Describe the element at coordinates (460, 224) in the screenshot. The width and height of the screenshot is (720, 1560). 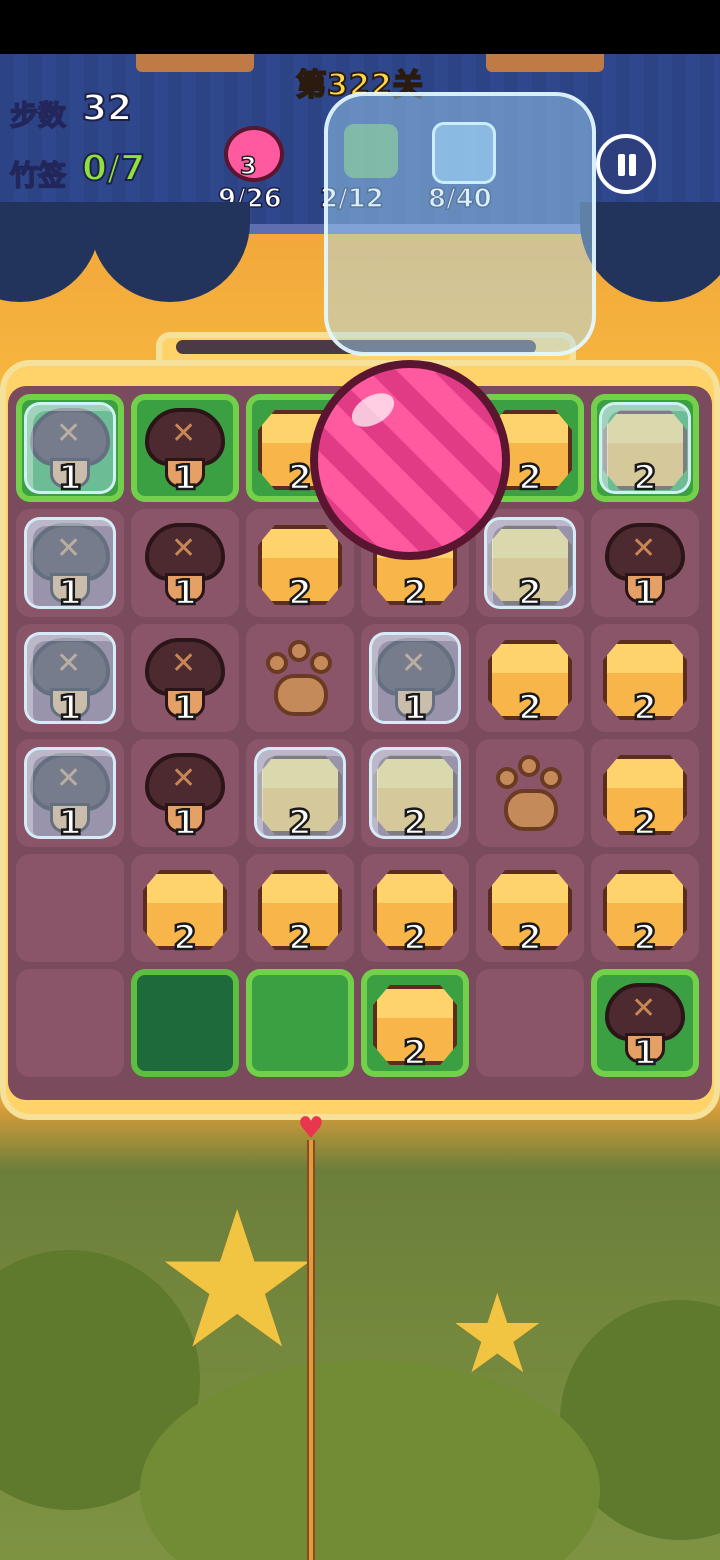
I see `floating-ice-block` at that location.